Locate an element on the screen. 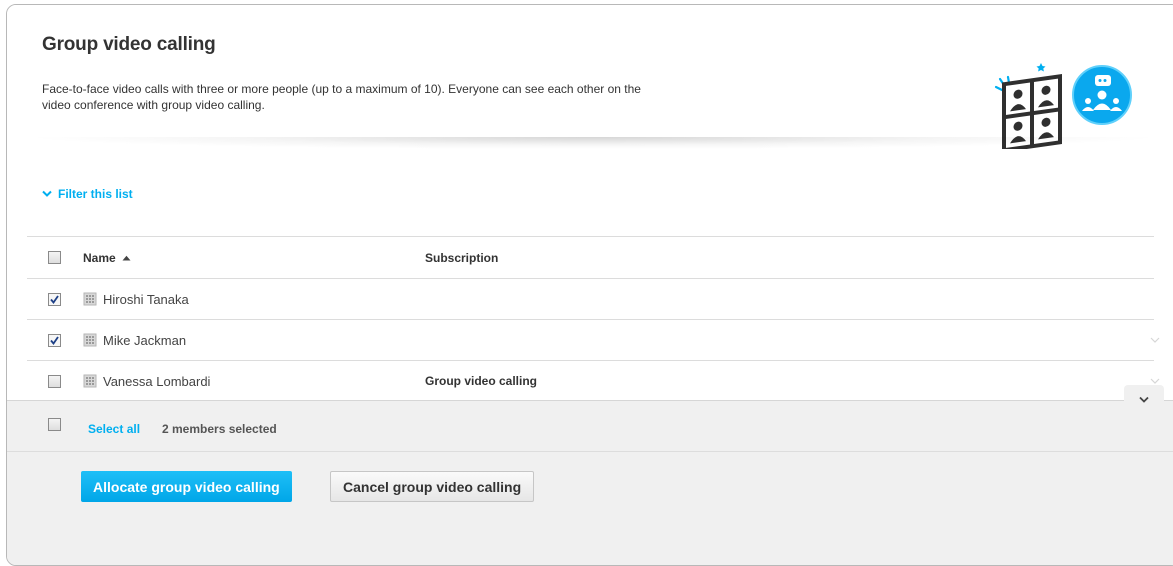 Image resolution: width=1173 pixels, height=566 pixels. member-subscription: Group video calling is located at coordinates (481, 381).